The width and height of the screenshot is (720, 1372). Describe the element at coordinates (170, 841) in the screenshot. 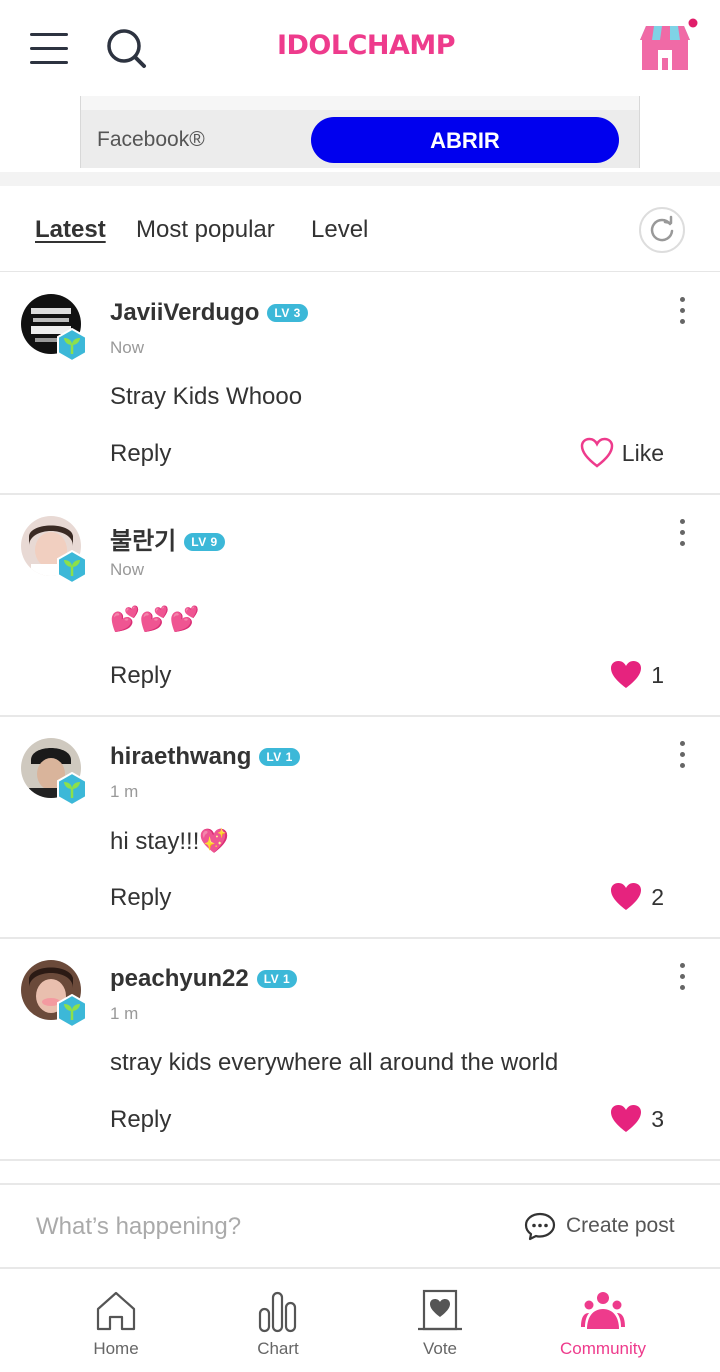

I see `comment-text: hi stay!!!💖` at that location.